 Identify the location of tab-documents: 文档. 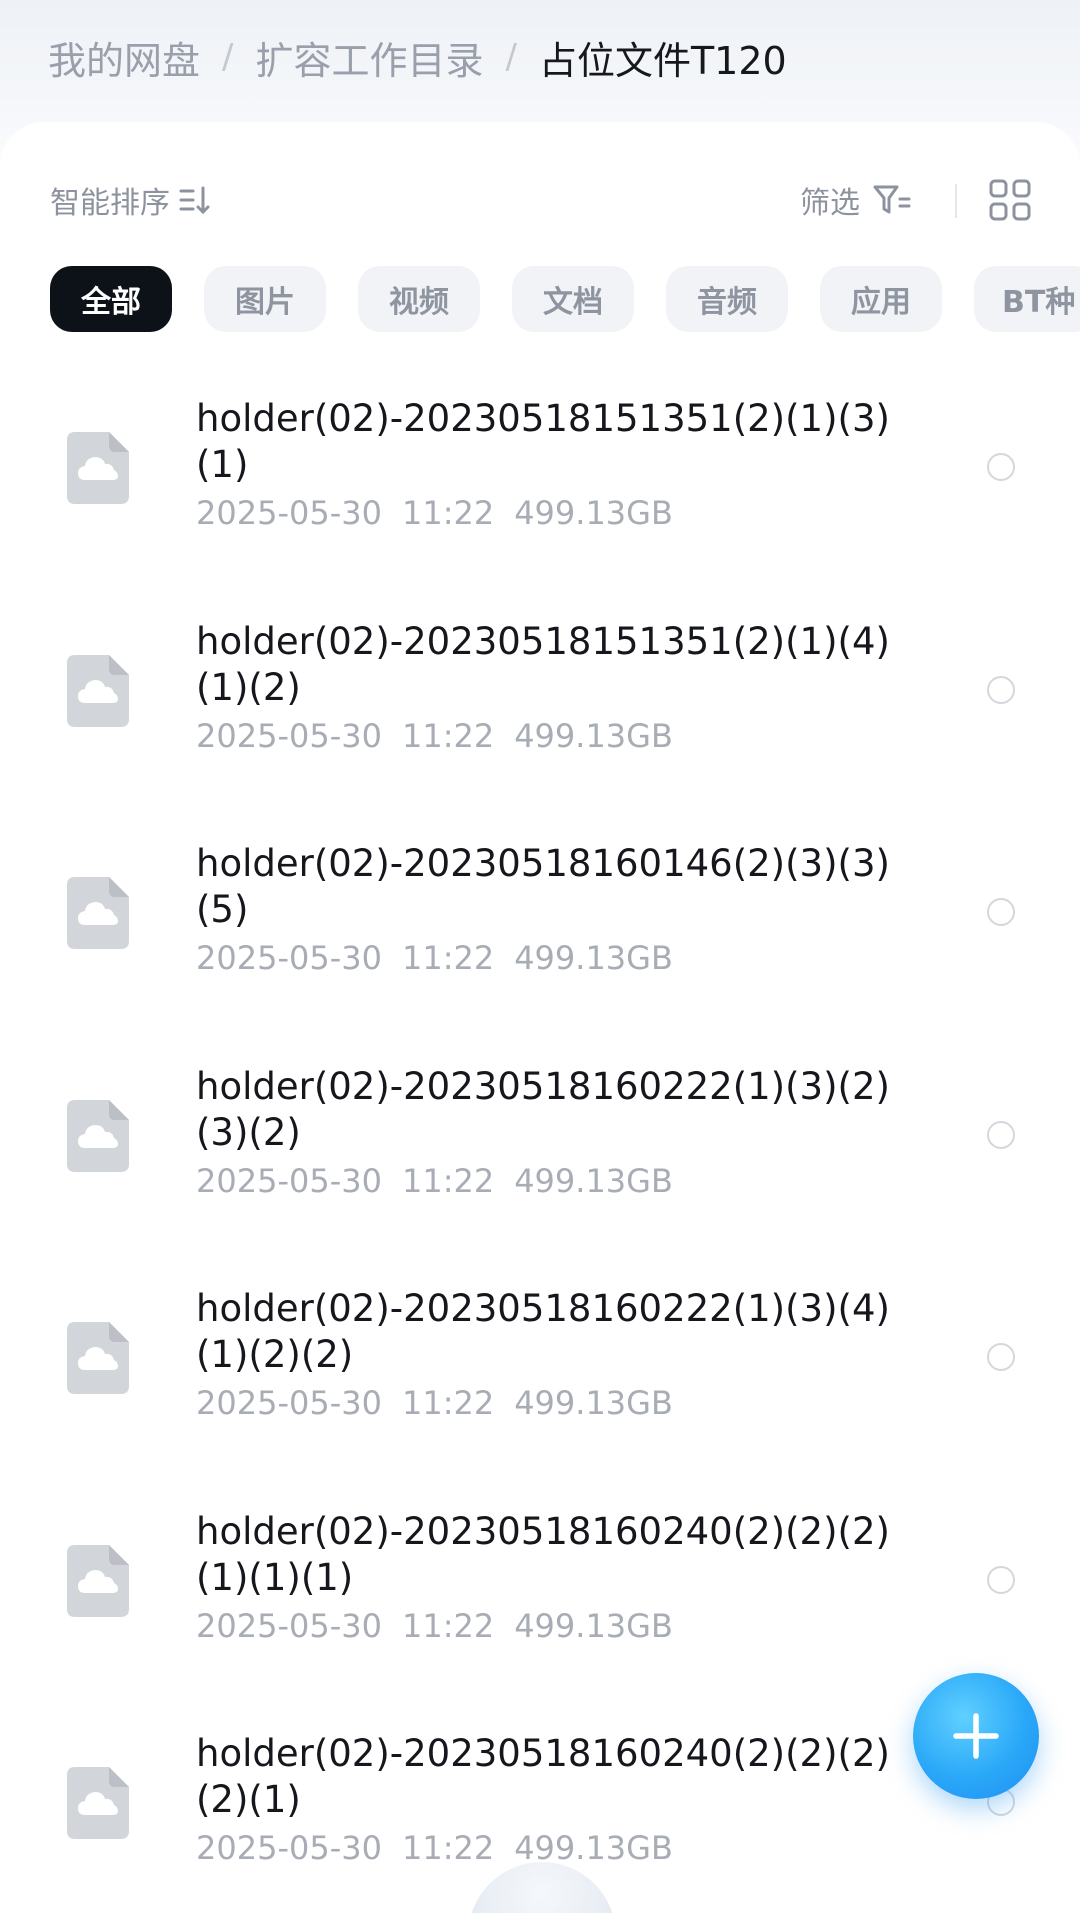
(573, 299).